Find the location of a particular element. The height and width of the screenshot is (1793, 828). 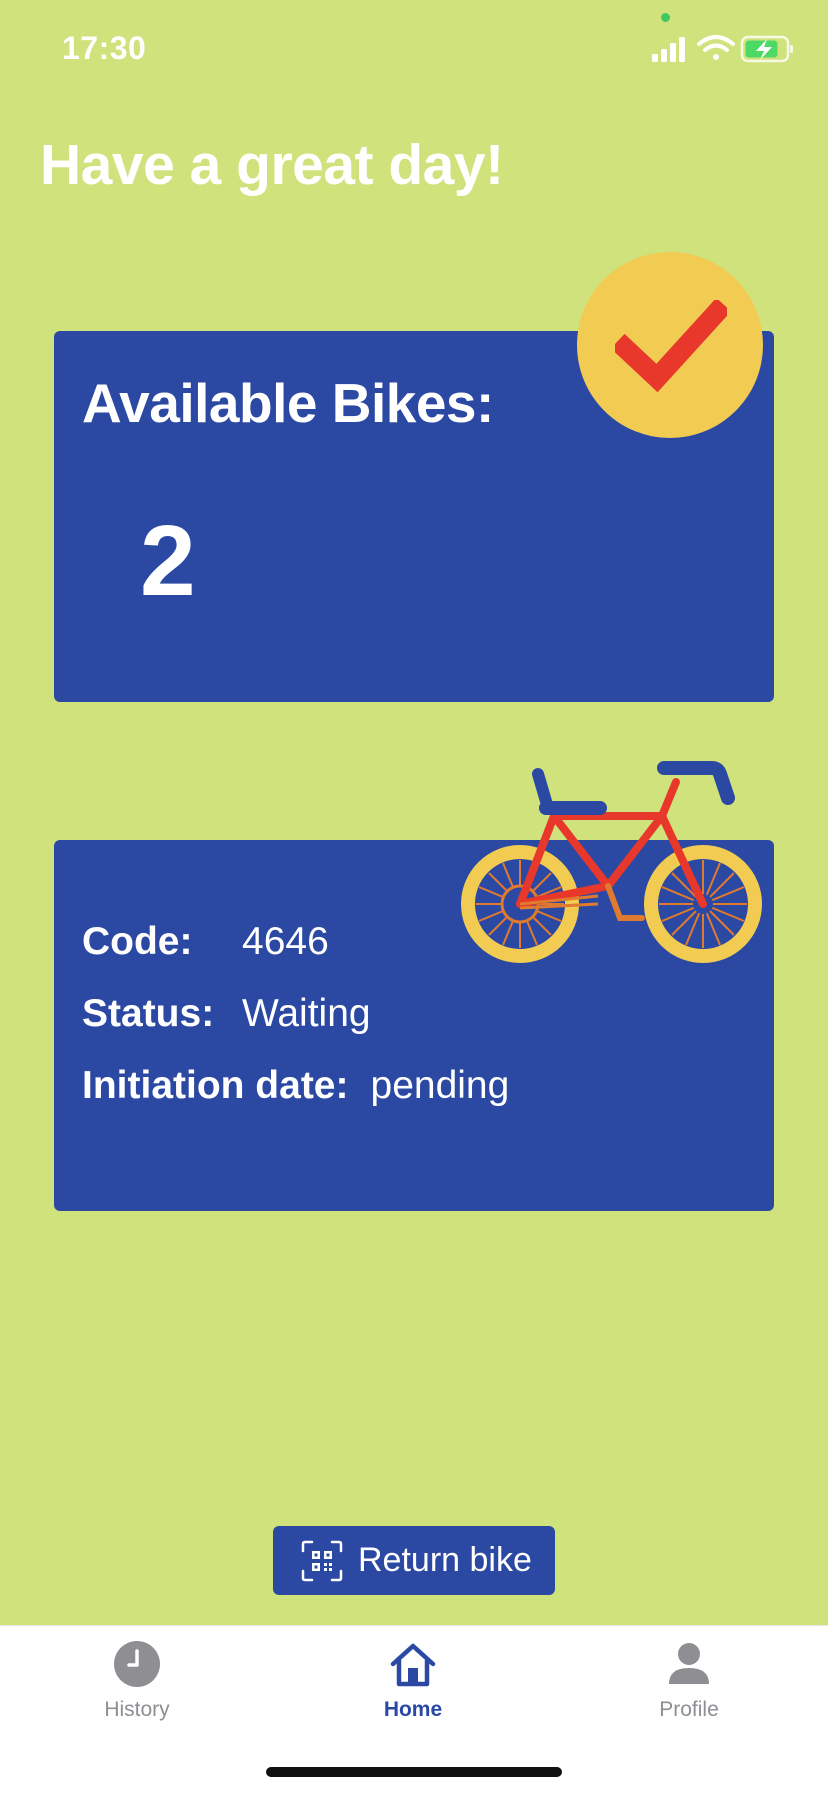

status-row: Status: Waiting is located at coordinates (226, 1014).